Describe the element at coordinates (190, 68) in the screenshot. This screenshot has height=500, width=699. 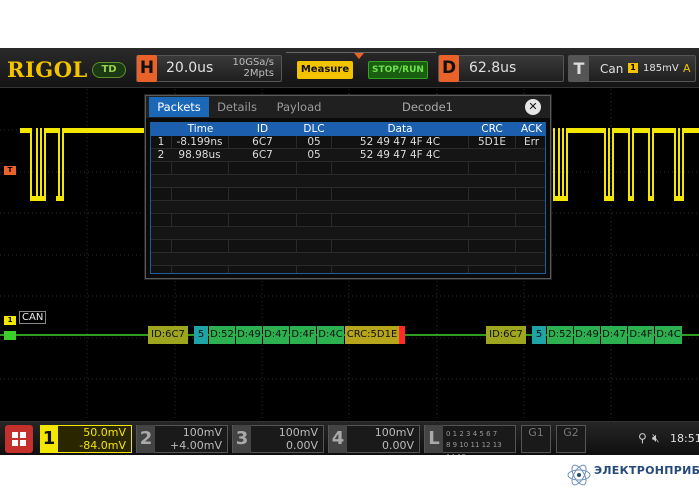
I see `timebase-value: 20.0us` at that location.